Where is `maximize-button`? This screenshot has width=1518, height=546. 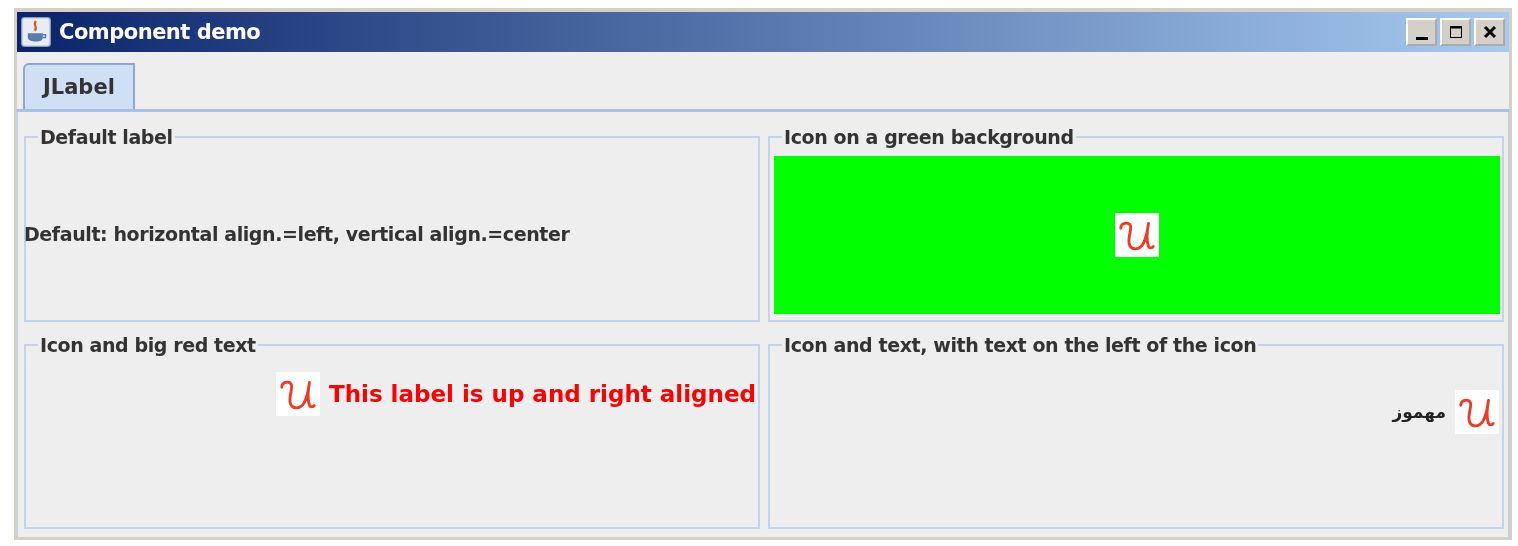
maximize-button is located at coordinates (1455, 32).